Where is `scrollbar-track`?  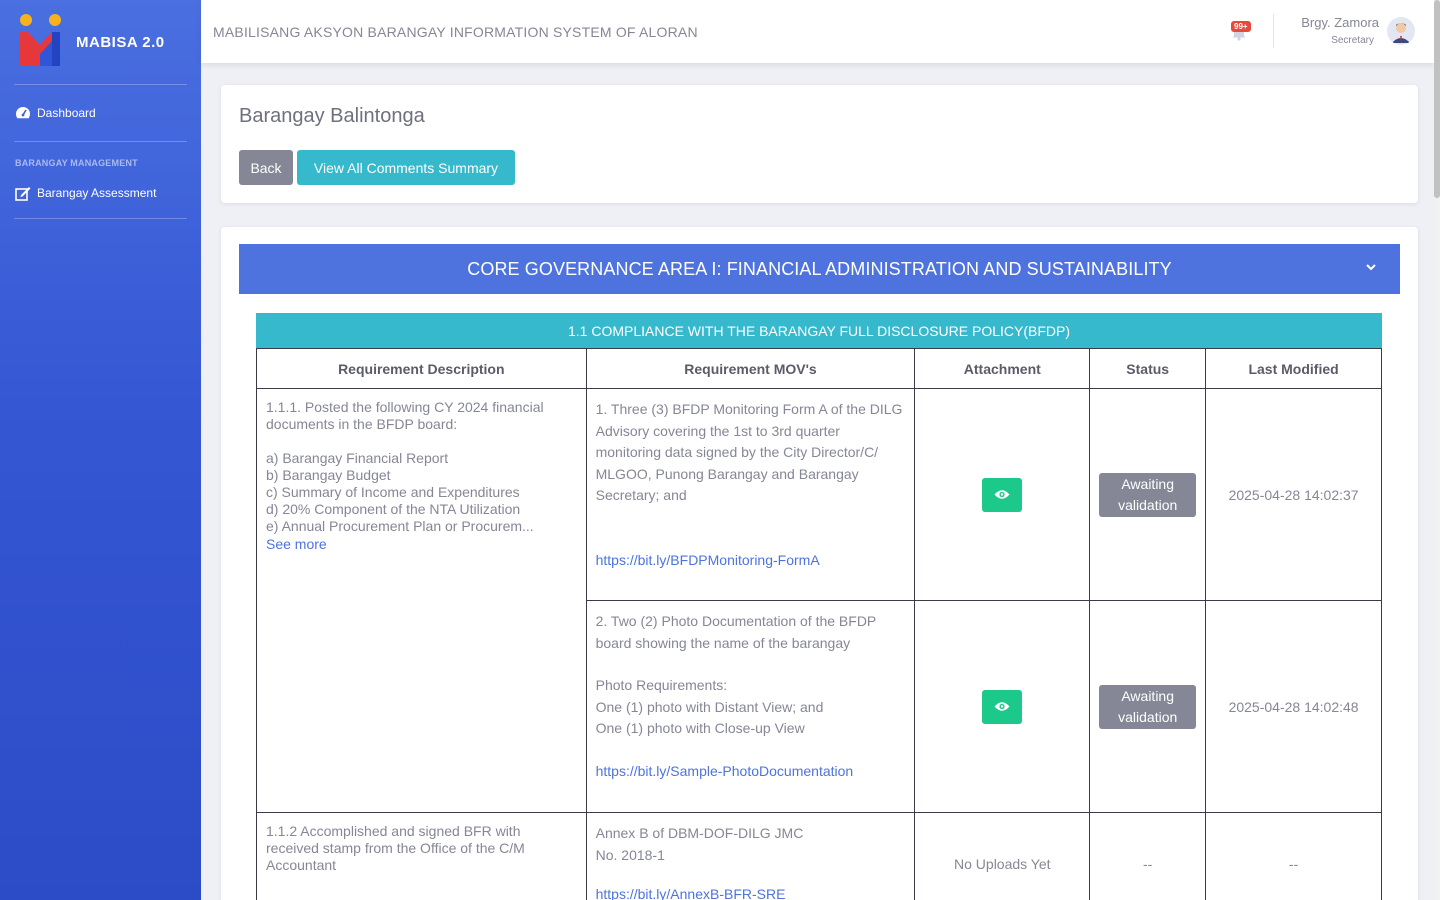 scrollbar-track is located at coordinates (1437, 450).